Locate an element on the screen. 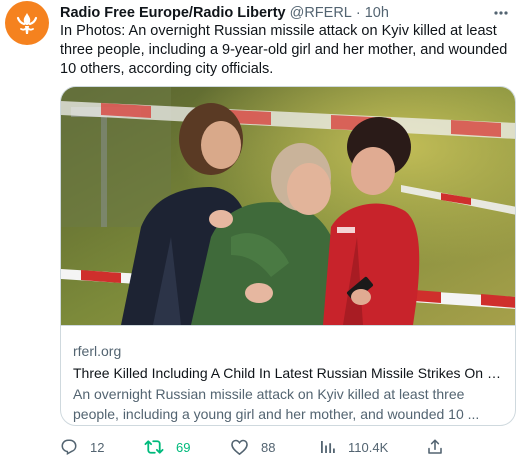  more-icon is located at coordinates (501, 13).